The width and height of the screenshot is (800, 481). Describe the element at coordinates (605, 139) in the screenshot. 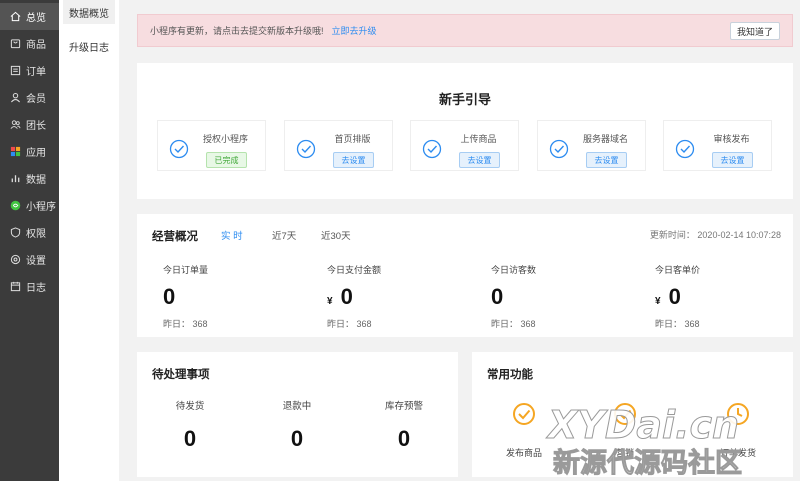

I see `step-label: 服务器域名` at that location.